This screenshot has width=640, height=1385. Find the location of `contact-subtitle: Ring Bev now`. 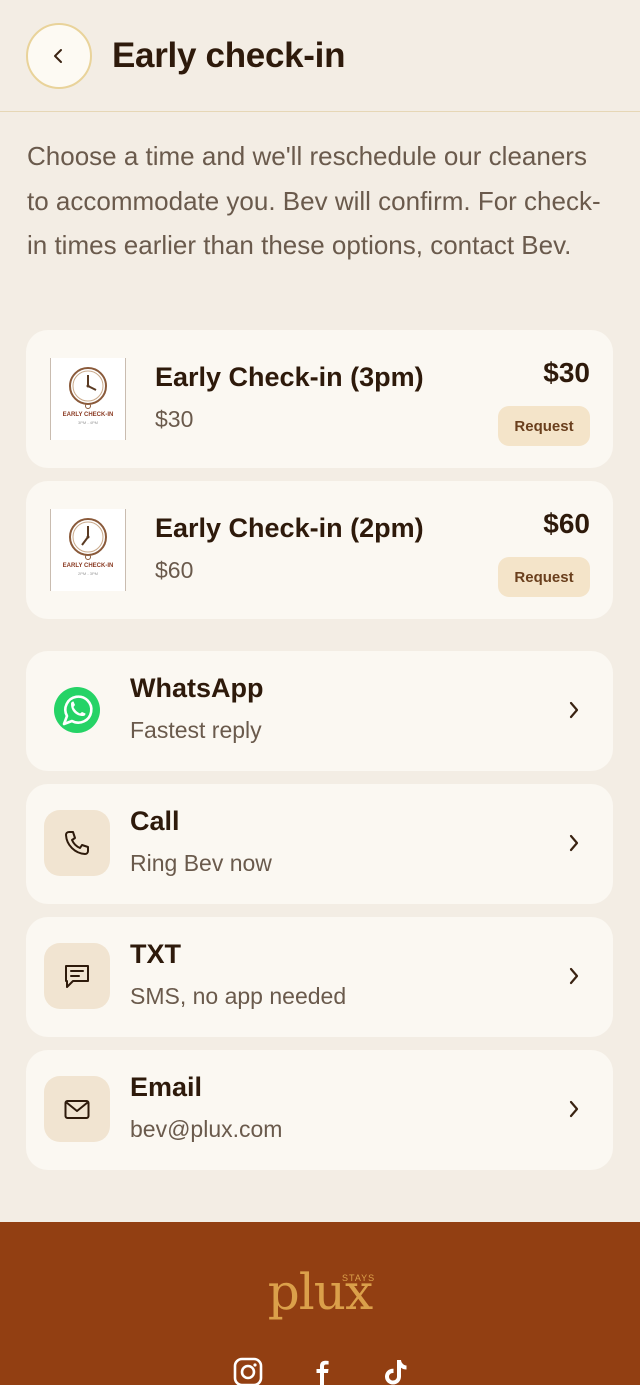

contact-subtitle: Ring Bev now is located at coordinates (201, 863).